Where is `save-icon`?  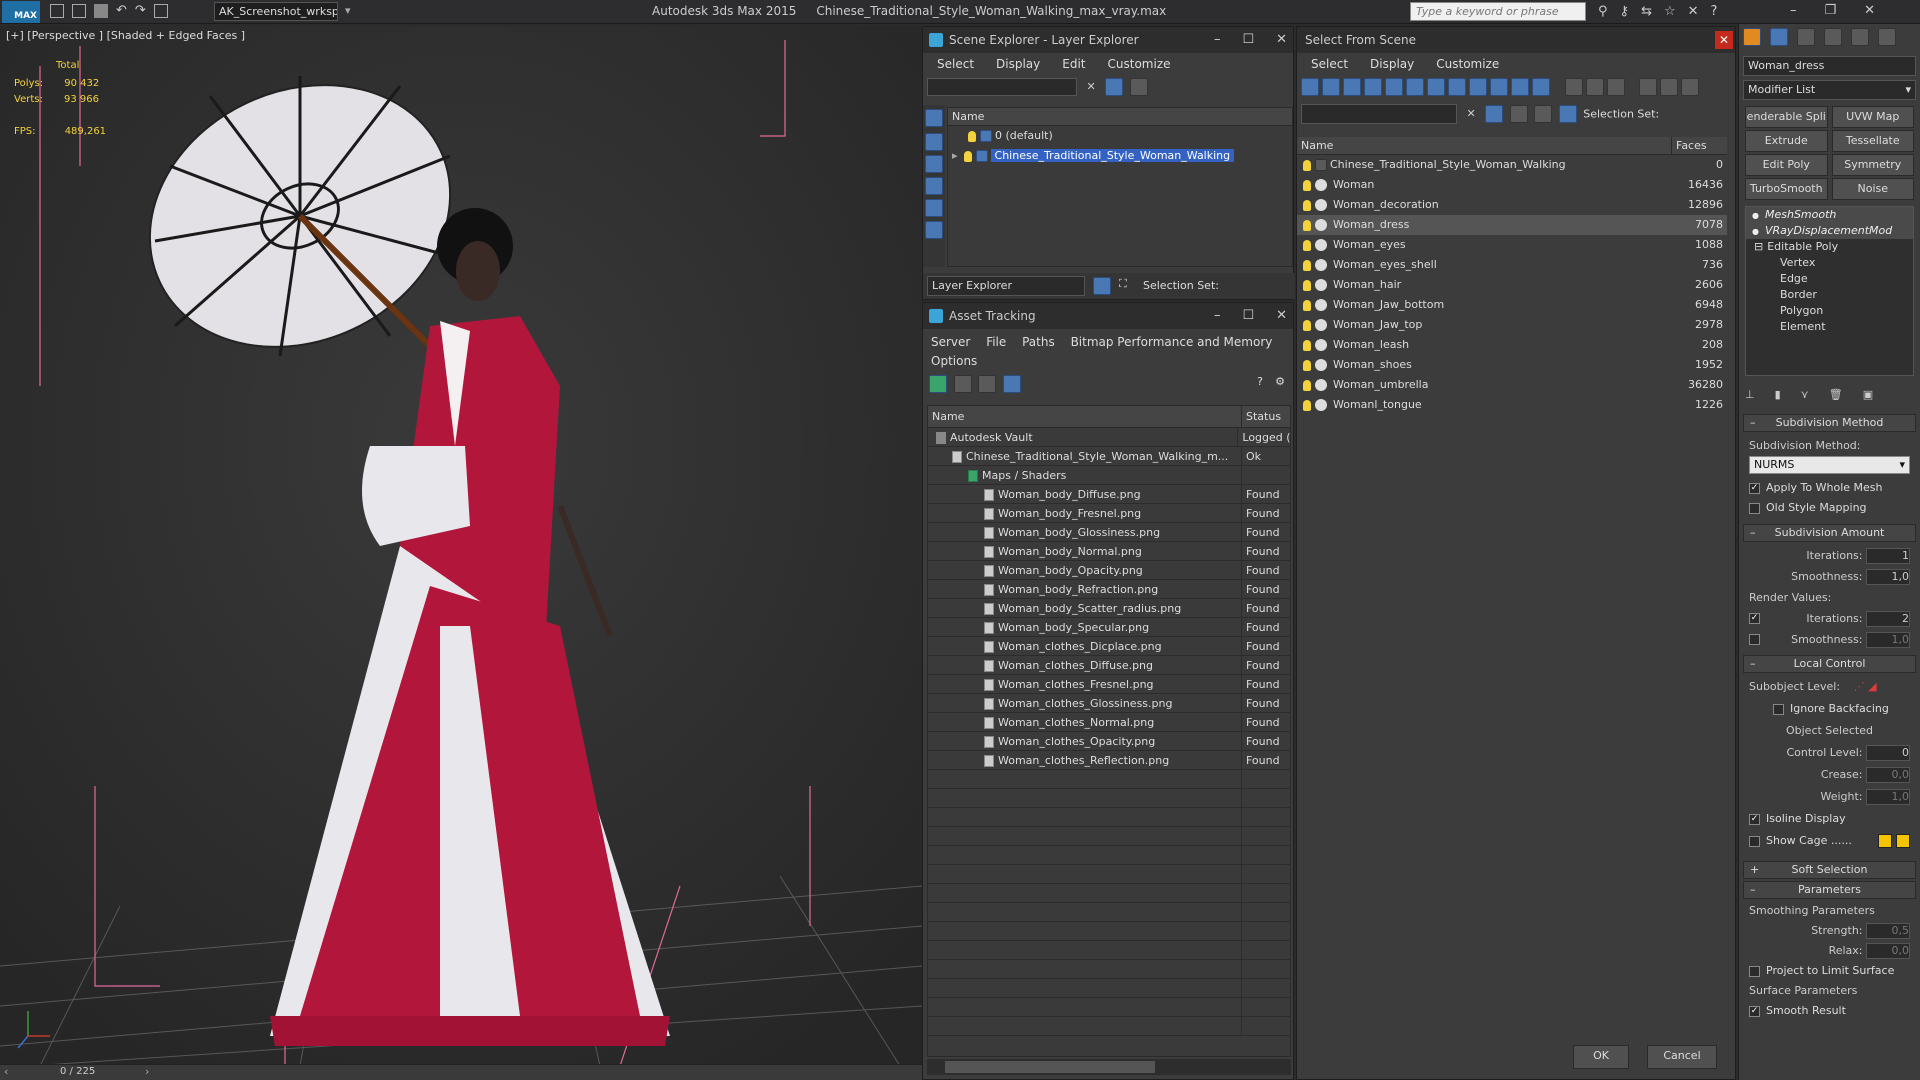 save-icon is located at coordinates (101, 11).